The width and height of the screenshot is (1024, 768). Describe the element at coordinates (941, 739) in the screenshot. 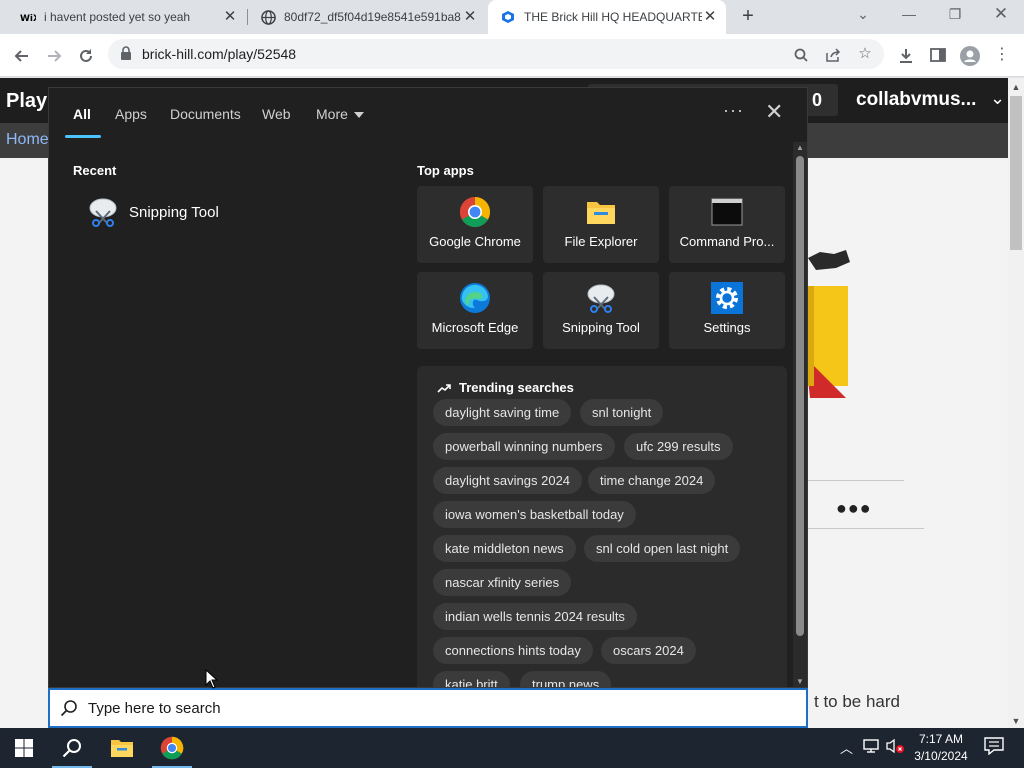

I see `clock-time: 7:17 AM` at that location.